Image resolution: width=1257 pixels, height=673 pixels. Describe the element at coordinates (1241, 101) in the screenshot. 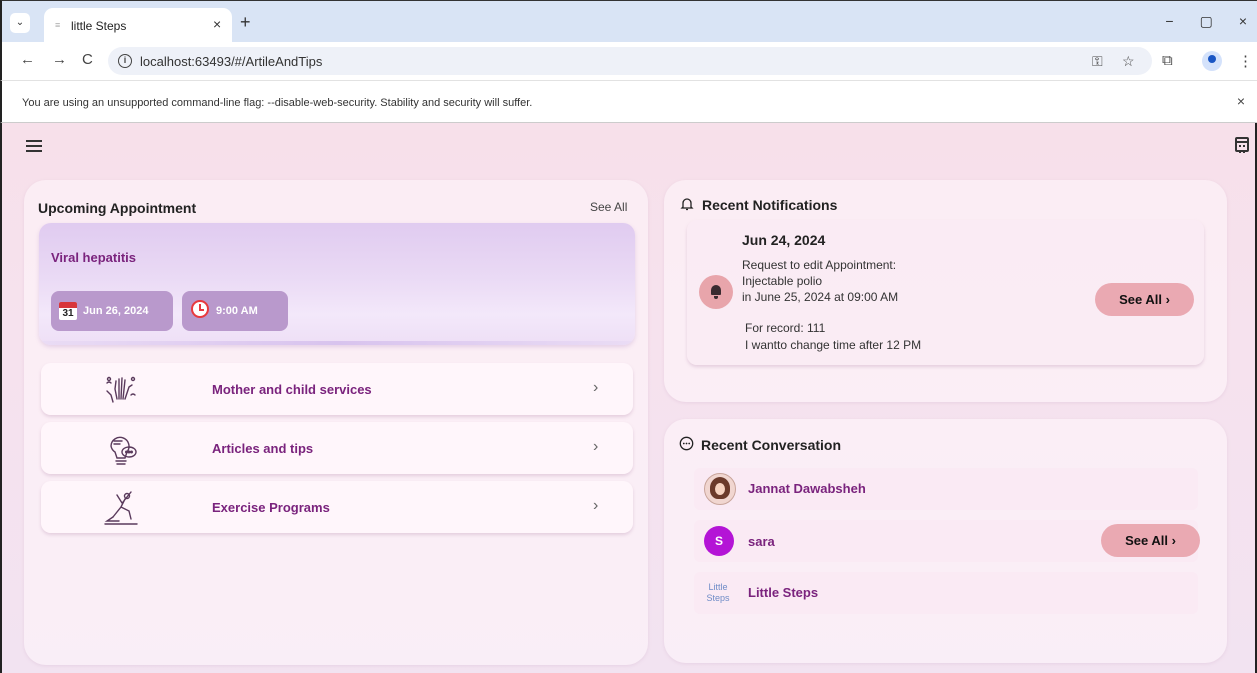

I see `infobar-close-icon: ×` at that location.